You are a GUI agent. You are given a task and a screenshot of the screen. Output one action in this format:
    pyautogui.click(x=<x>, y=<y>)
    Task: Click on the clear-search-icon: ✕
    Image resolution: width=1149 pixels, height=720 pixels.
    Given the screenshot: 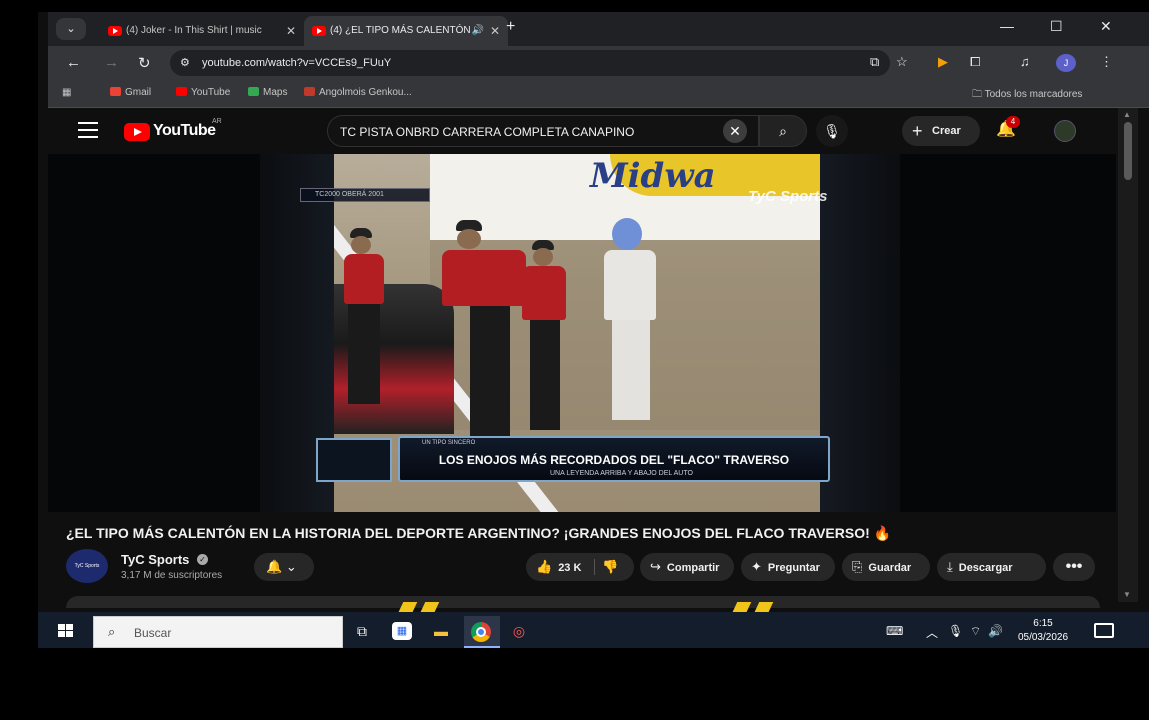 What is the action you would take?
    pyautogui.click(x=735, y=131)
    